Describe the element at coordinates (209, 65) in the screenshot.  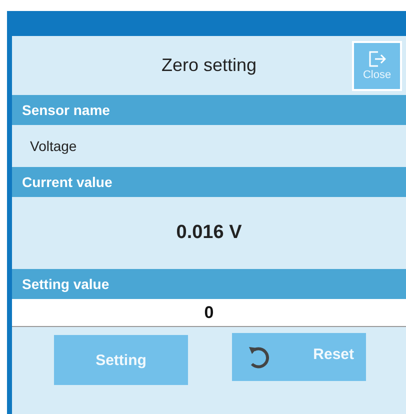
I see `dialog-title: Zero setting` at that location.